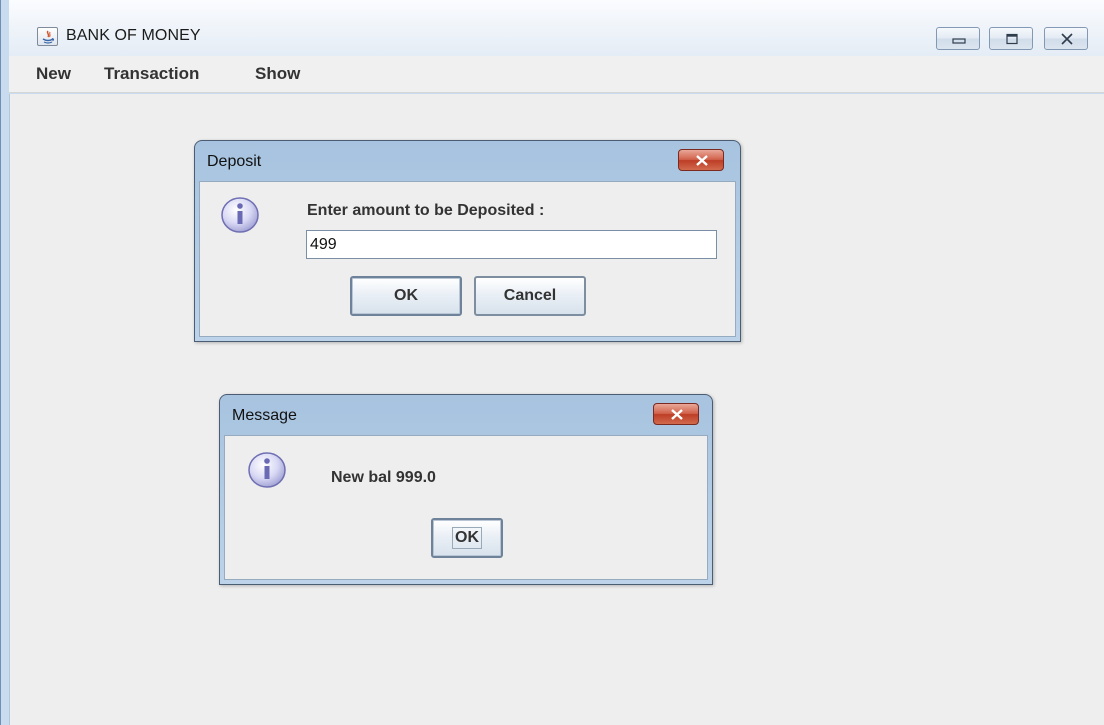 This screenshot has height=725, width=1104. I want to click on deposit-prompt-label: Enter amount to be Deposited :, so click(426, 210).